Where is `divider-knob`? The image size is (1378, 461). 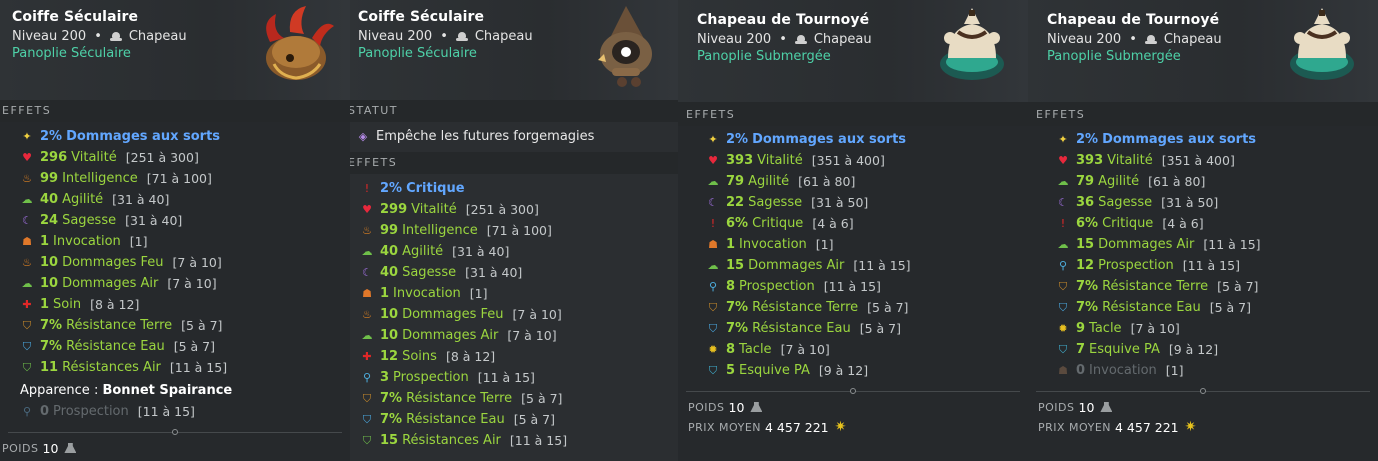 divider-knob is located at coordinates (175, 432).